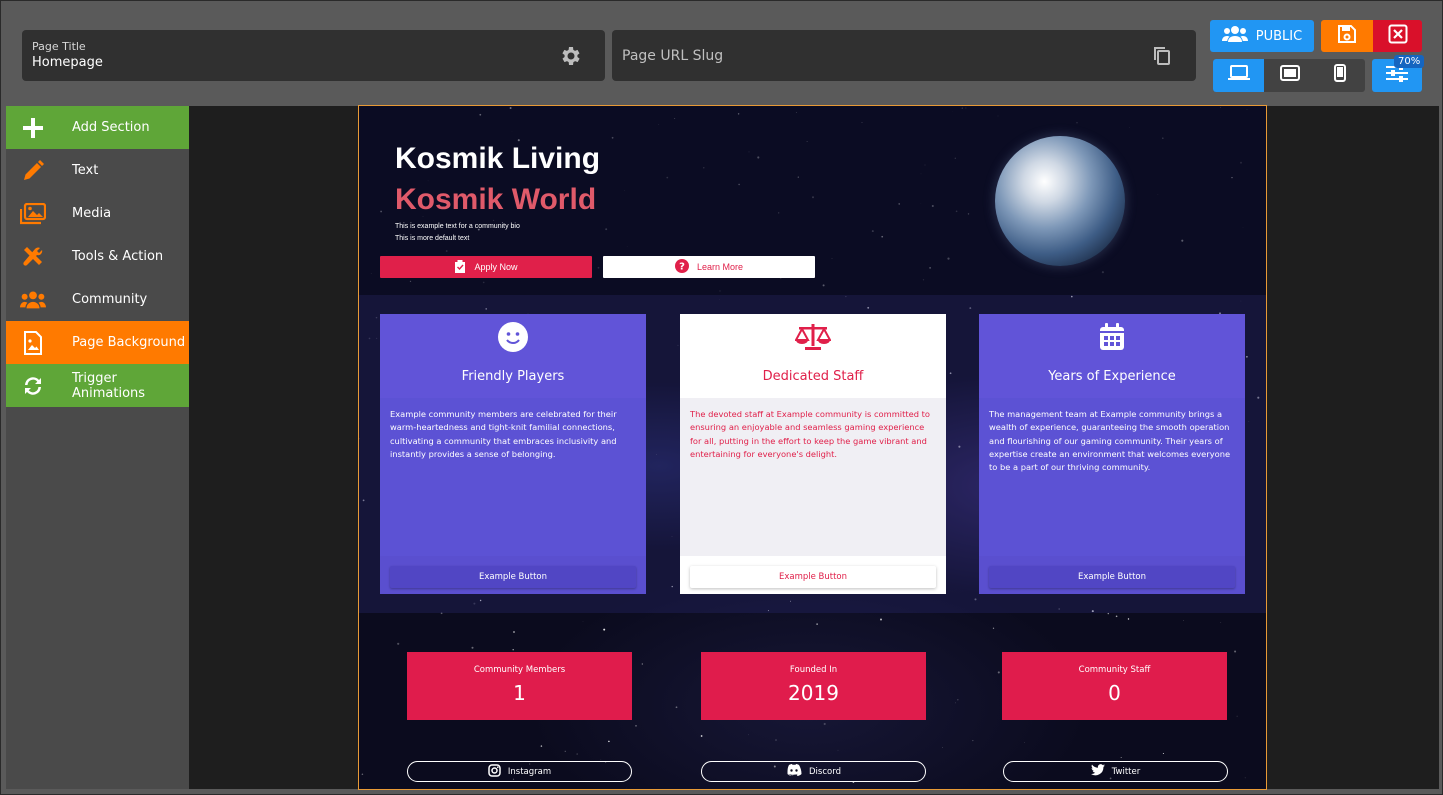 The width and height of the screenshot is (1443, 795). I want to click on close-button, so click(1397, 36).